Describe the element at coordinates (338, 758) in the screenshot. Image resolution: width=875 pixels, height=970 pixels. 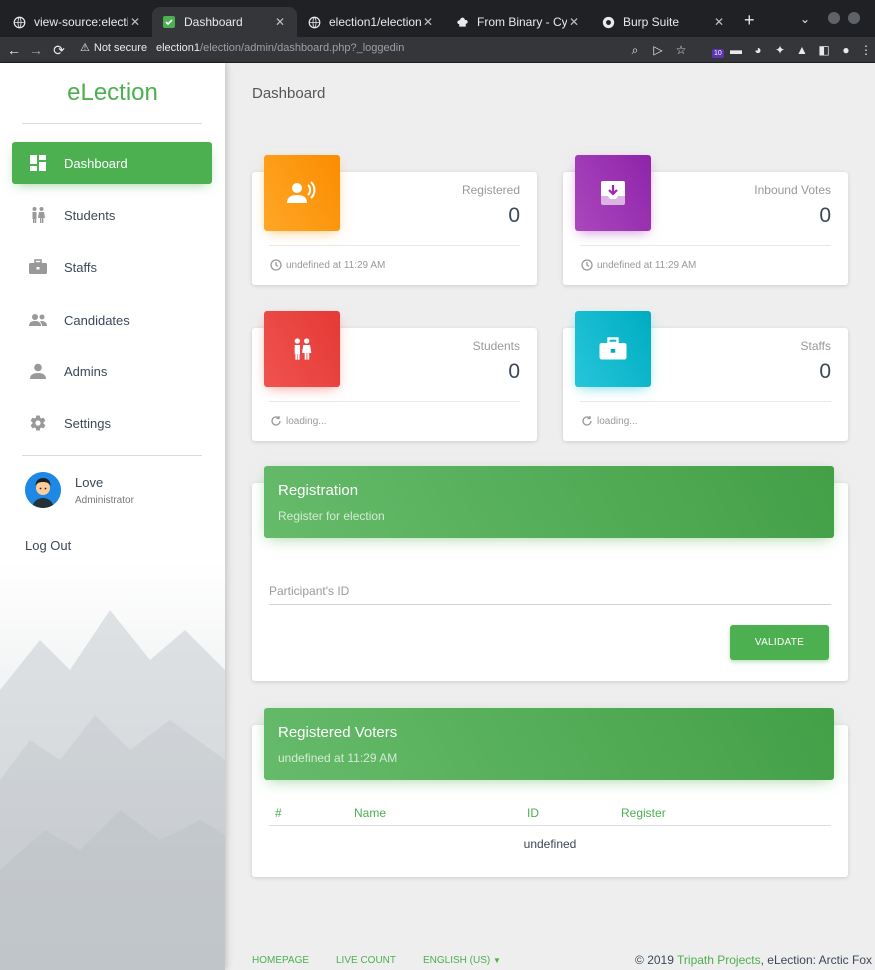
I see `panel-subtitle: undefined at 11:29 AM` at that location.